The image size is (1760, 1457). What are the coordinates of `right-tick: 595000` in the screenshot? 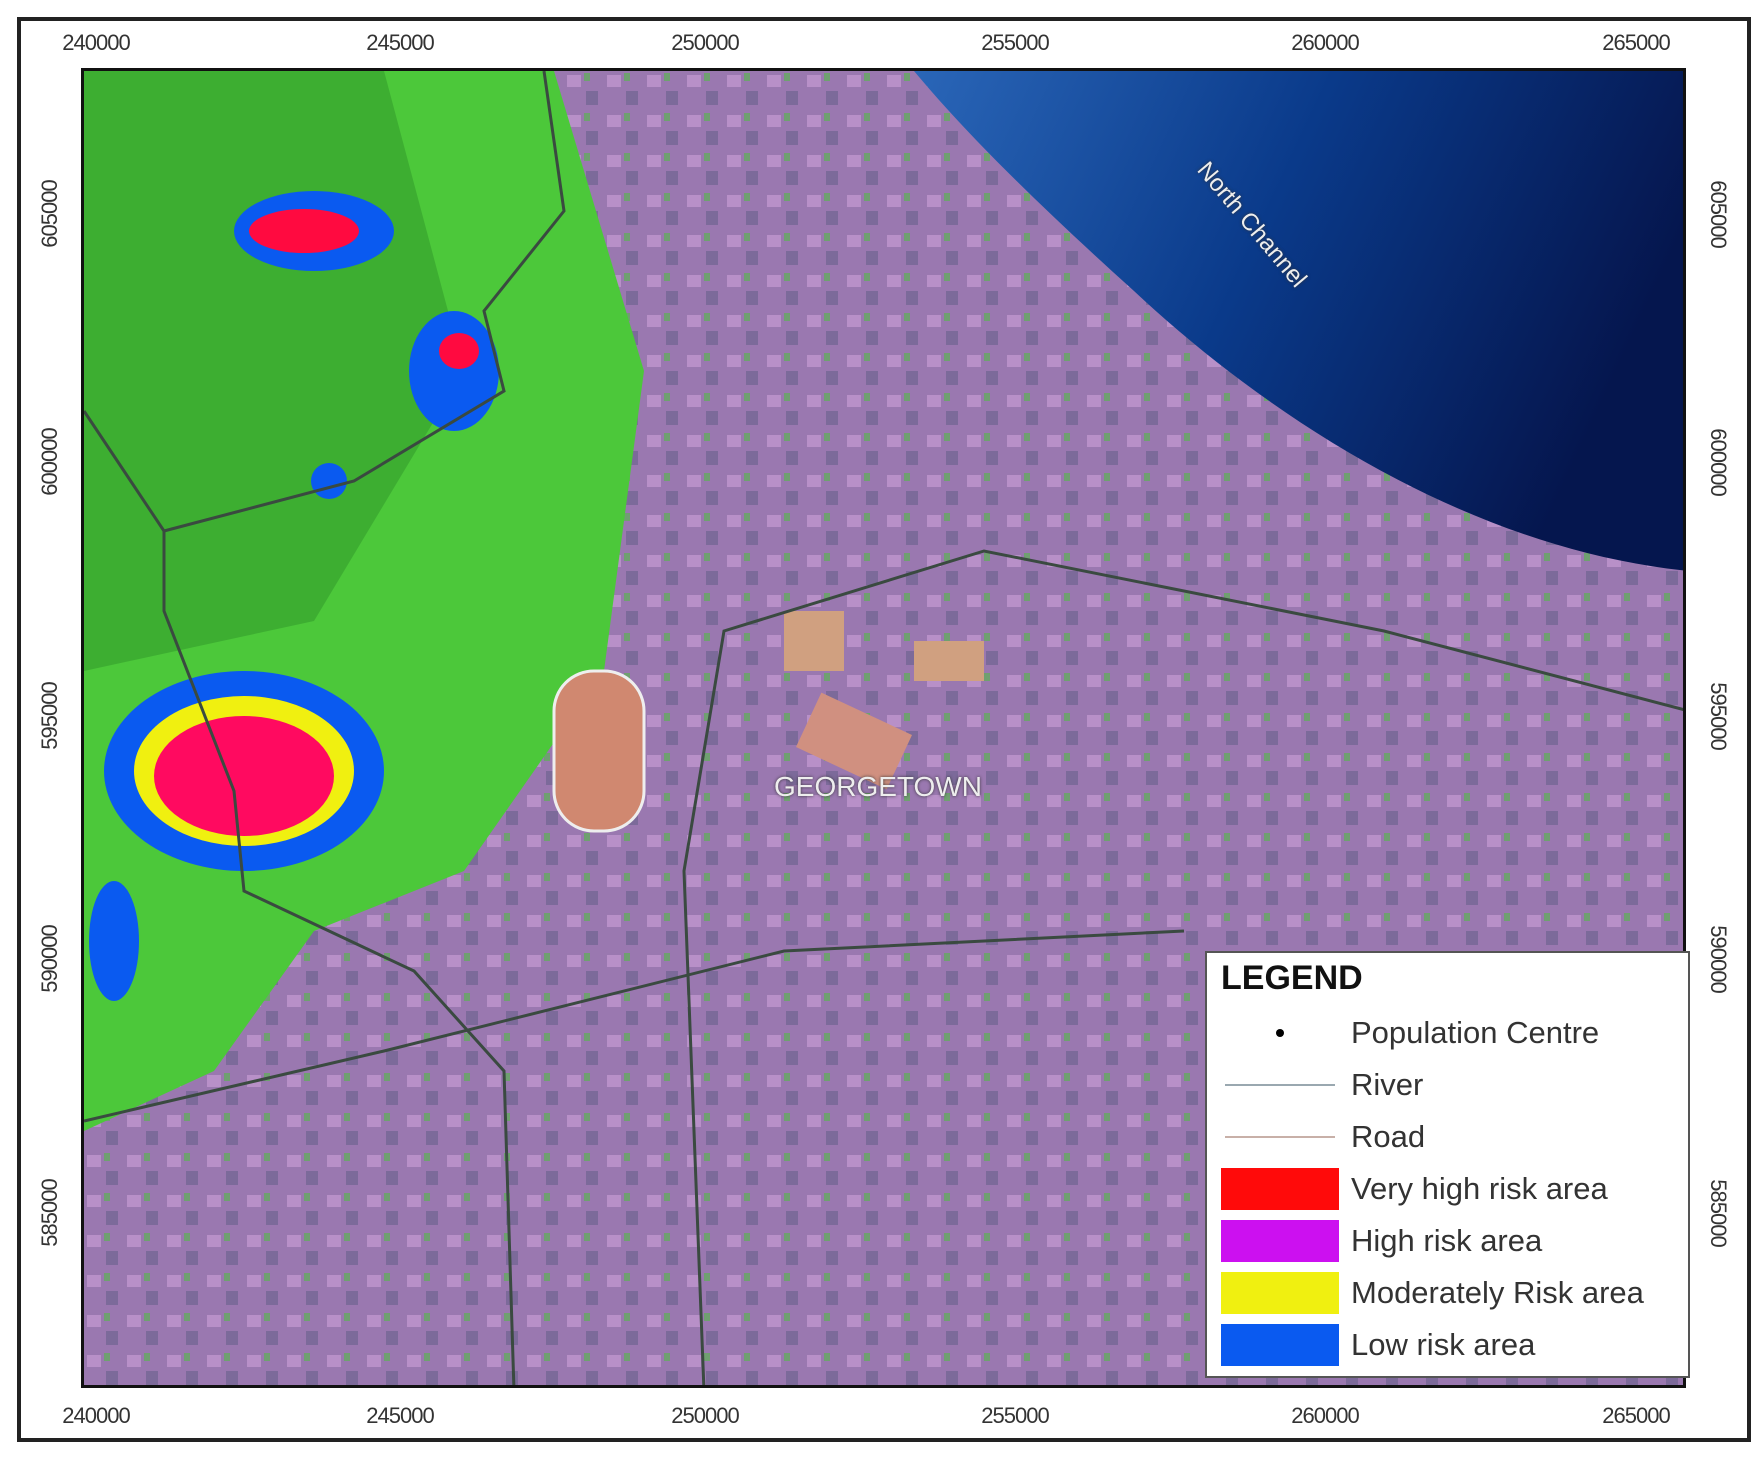 It's located at (1718, 716).